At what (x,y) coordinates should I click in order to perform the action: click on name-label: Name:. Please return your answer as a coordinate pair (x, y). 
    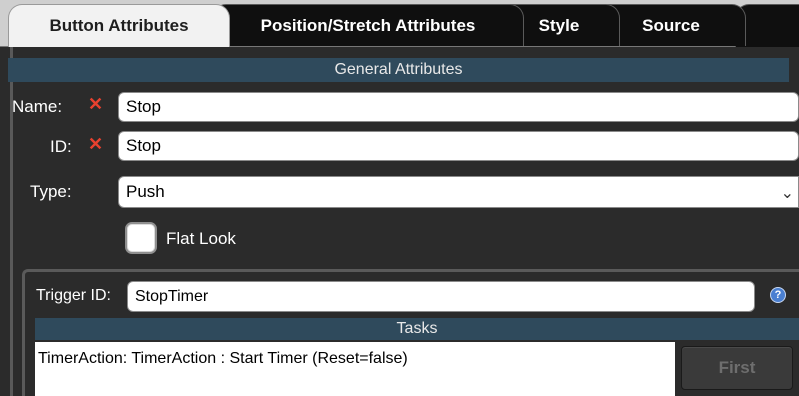
    Looking at the image, I should click on (37, 106).